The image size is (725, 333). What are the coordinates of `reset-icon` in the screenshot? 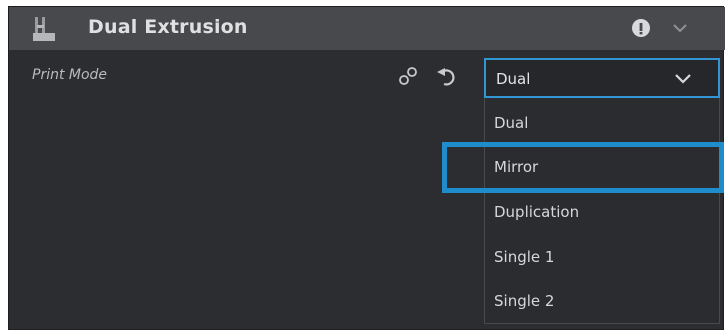 It's located at (447, 76).